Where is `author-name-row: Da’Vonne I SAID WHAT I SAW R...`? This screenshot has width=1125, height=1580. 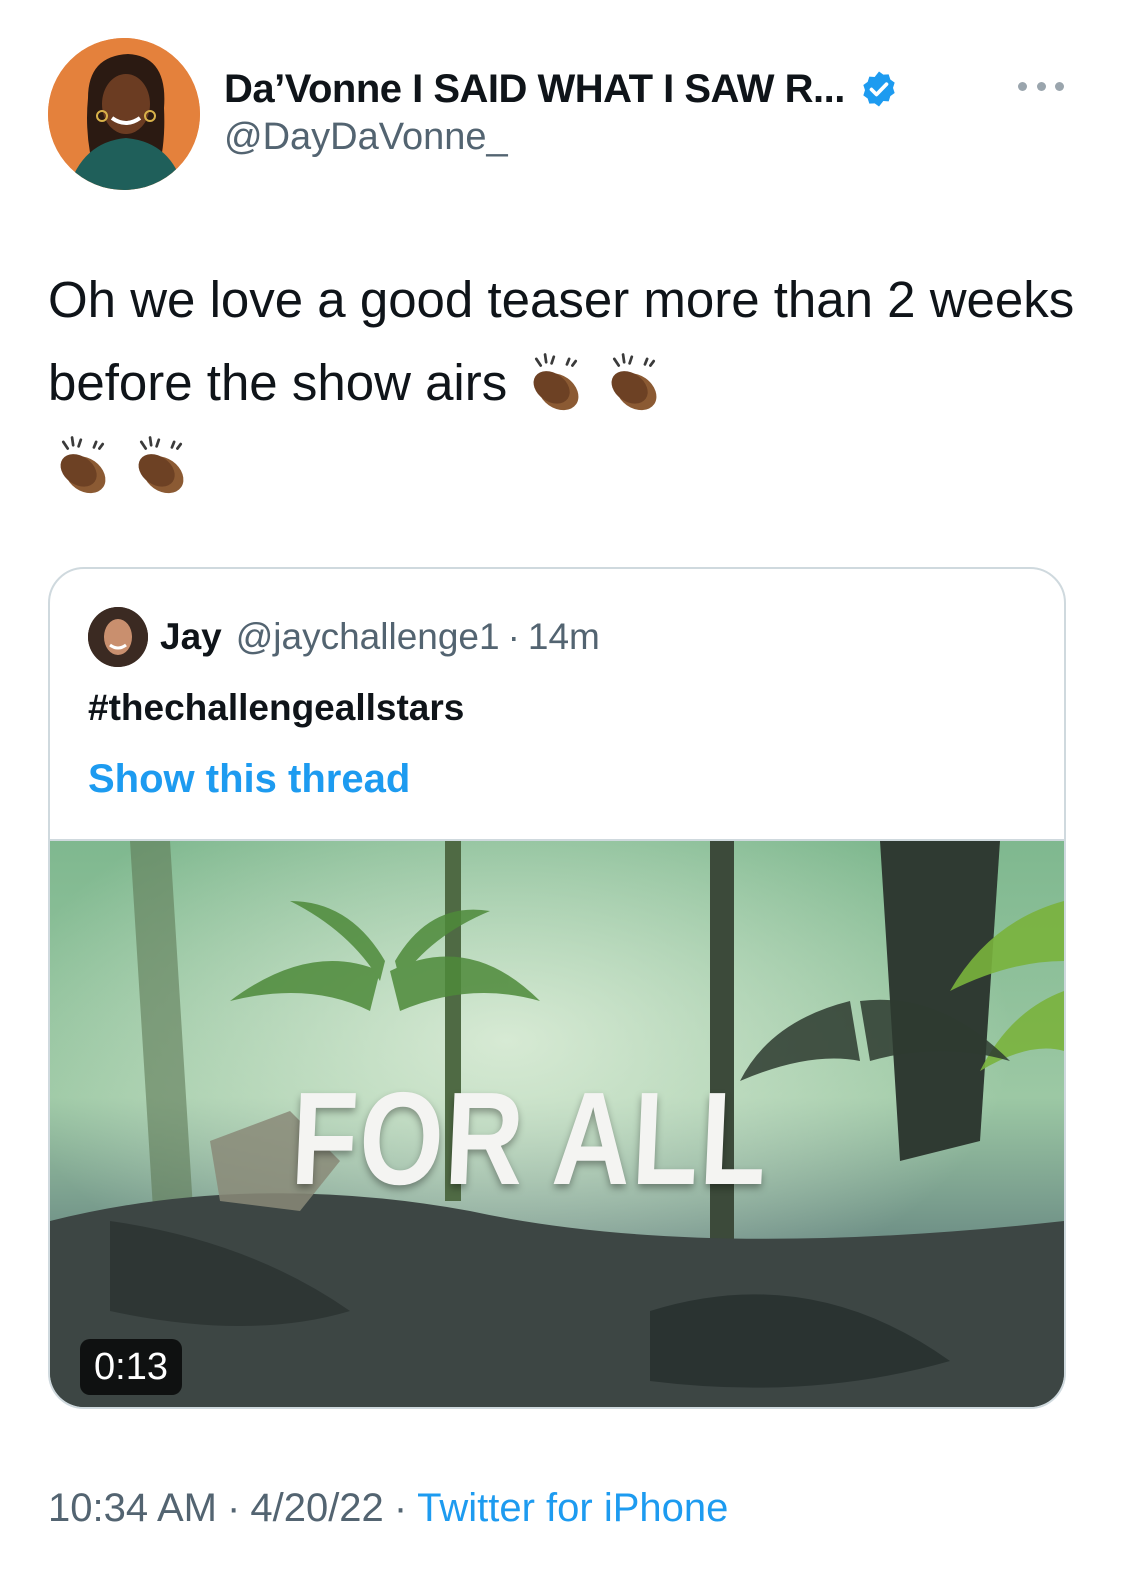 author-name-row: Da’Vonne I SAID WHAT I SAW R... is located at coordinates (561, 89).